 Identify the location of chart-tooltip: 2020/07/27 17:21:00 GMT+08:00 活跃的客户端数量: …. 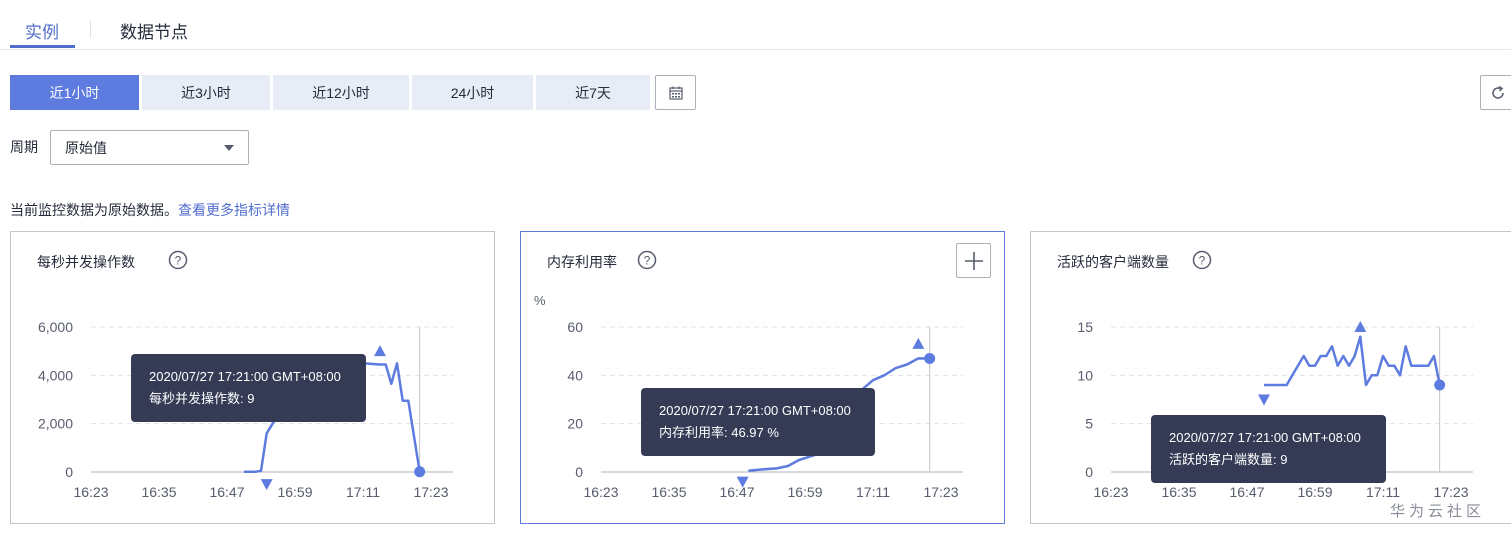
(1268, 449).